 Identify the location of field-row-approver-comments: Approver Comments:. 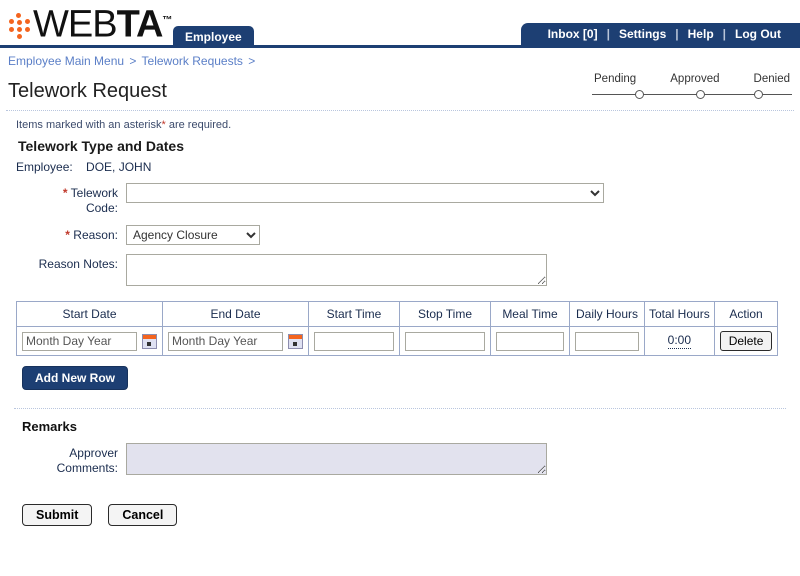
(400, 460).